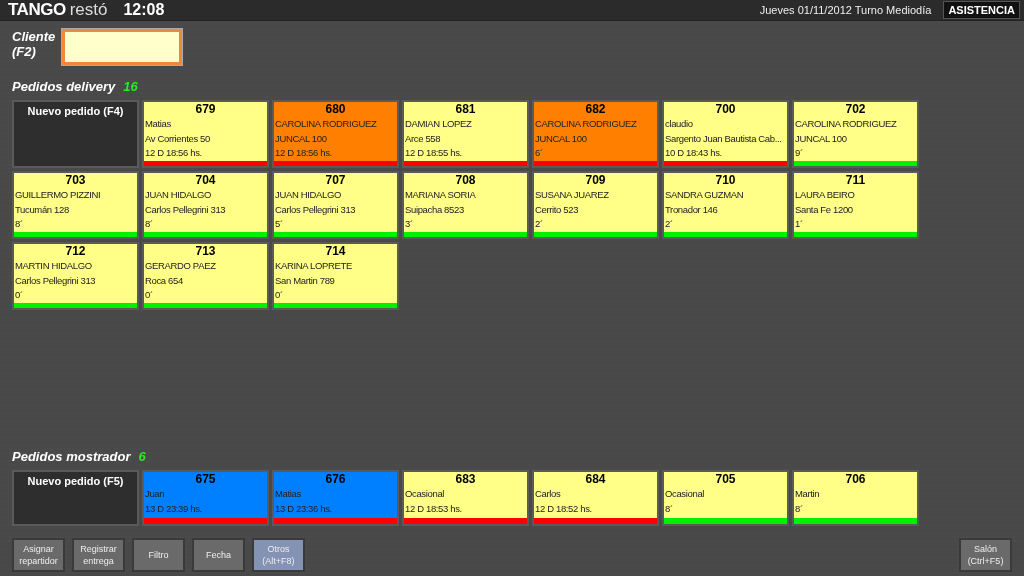 The height and width of the screenshot is (576, 1024). What do you see at coordinates (75, 251) in the screenshot?
I see `order-number: 712` at bounding box center [75, 251].